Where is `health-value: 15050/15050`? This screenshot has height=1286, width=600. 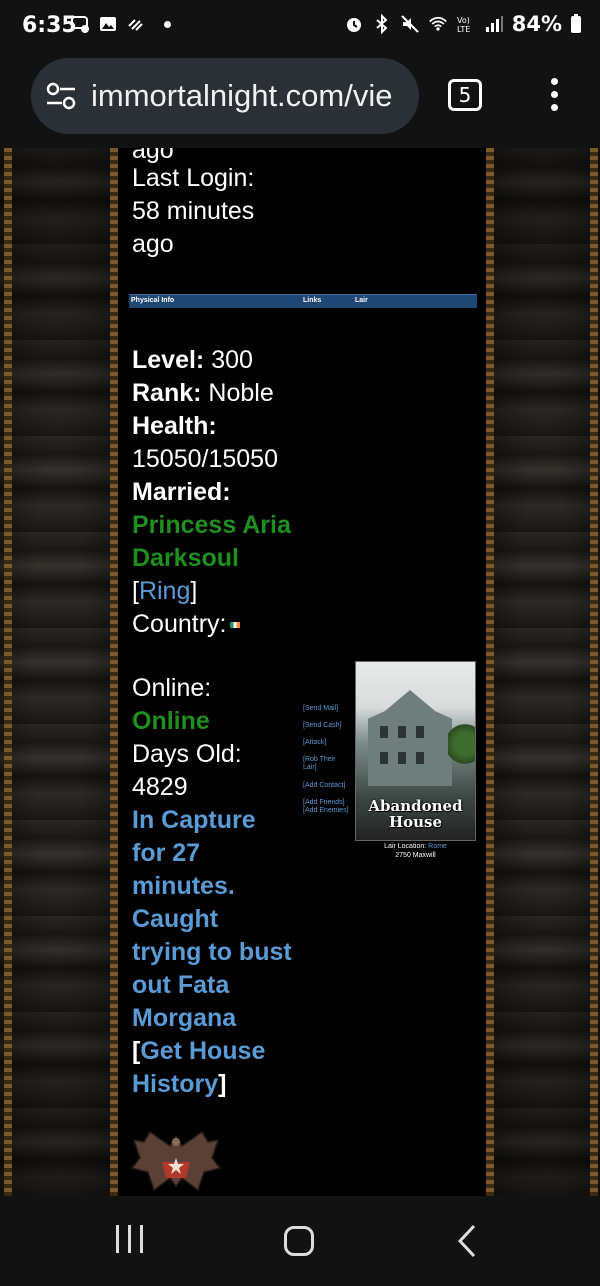
health-value: 15050/15050 is located at coordinates (205, 459).